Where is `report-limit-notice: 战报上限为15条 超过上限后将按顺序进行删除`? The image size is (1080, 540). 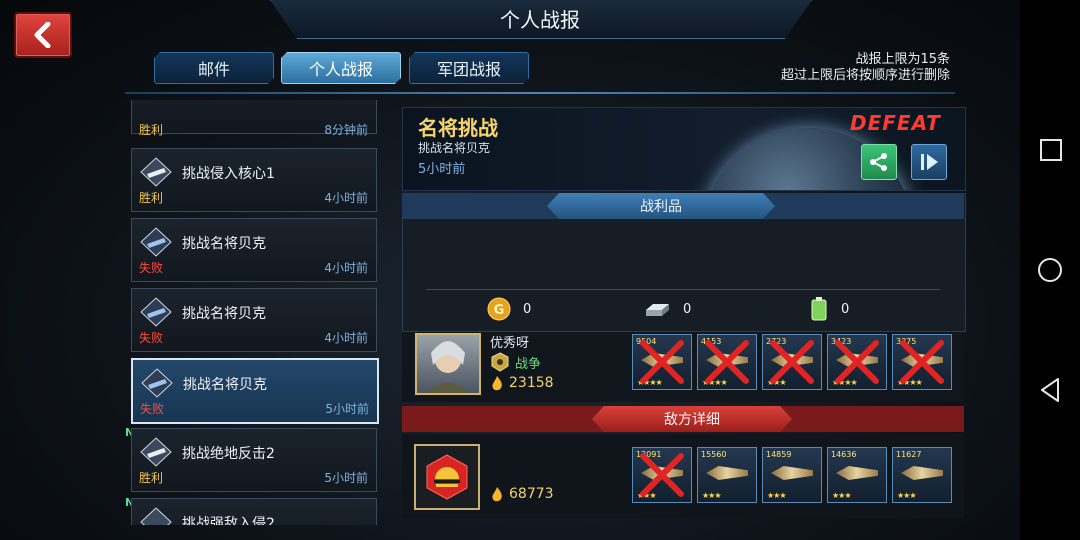 report-limit-notice: 战报上限为15条 超过上限后将按顺序进行删除 is located at coordinates (865, 68).